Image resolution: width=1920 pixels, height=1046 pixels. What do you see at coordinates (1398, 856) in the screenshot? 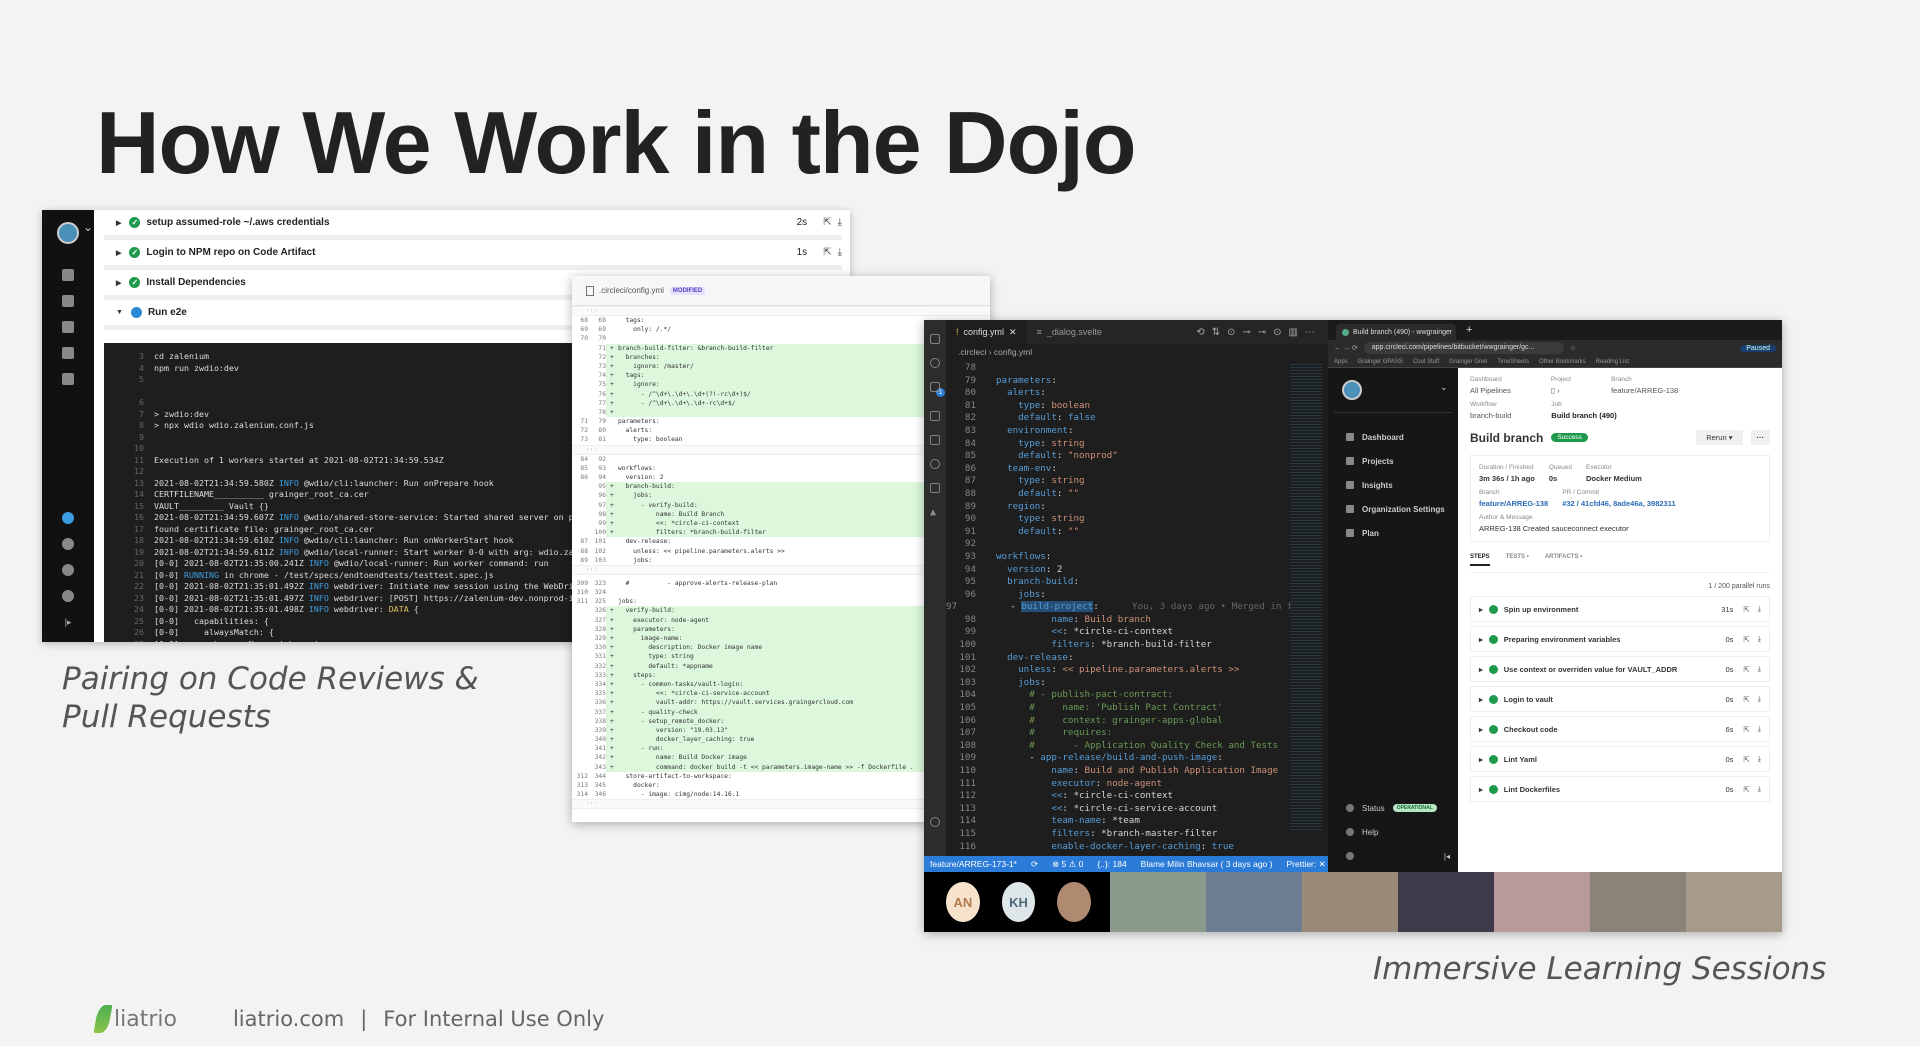
I see `account-row: |◂` at bounding box center [1398, 856].